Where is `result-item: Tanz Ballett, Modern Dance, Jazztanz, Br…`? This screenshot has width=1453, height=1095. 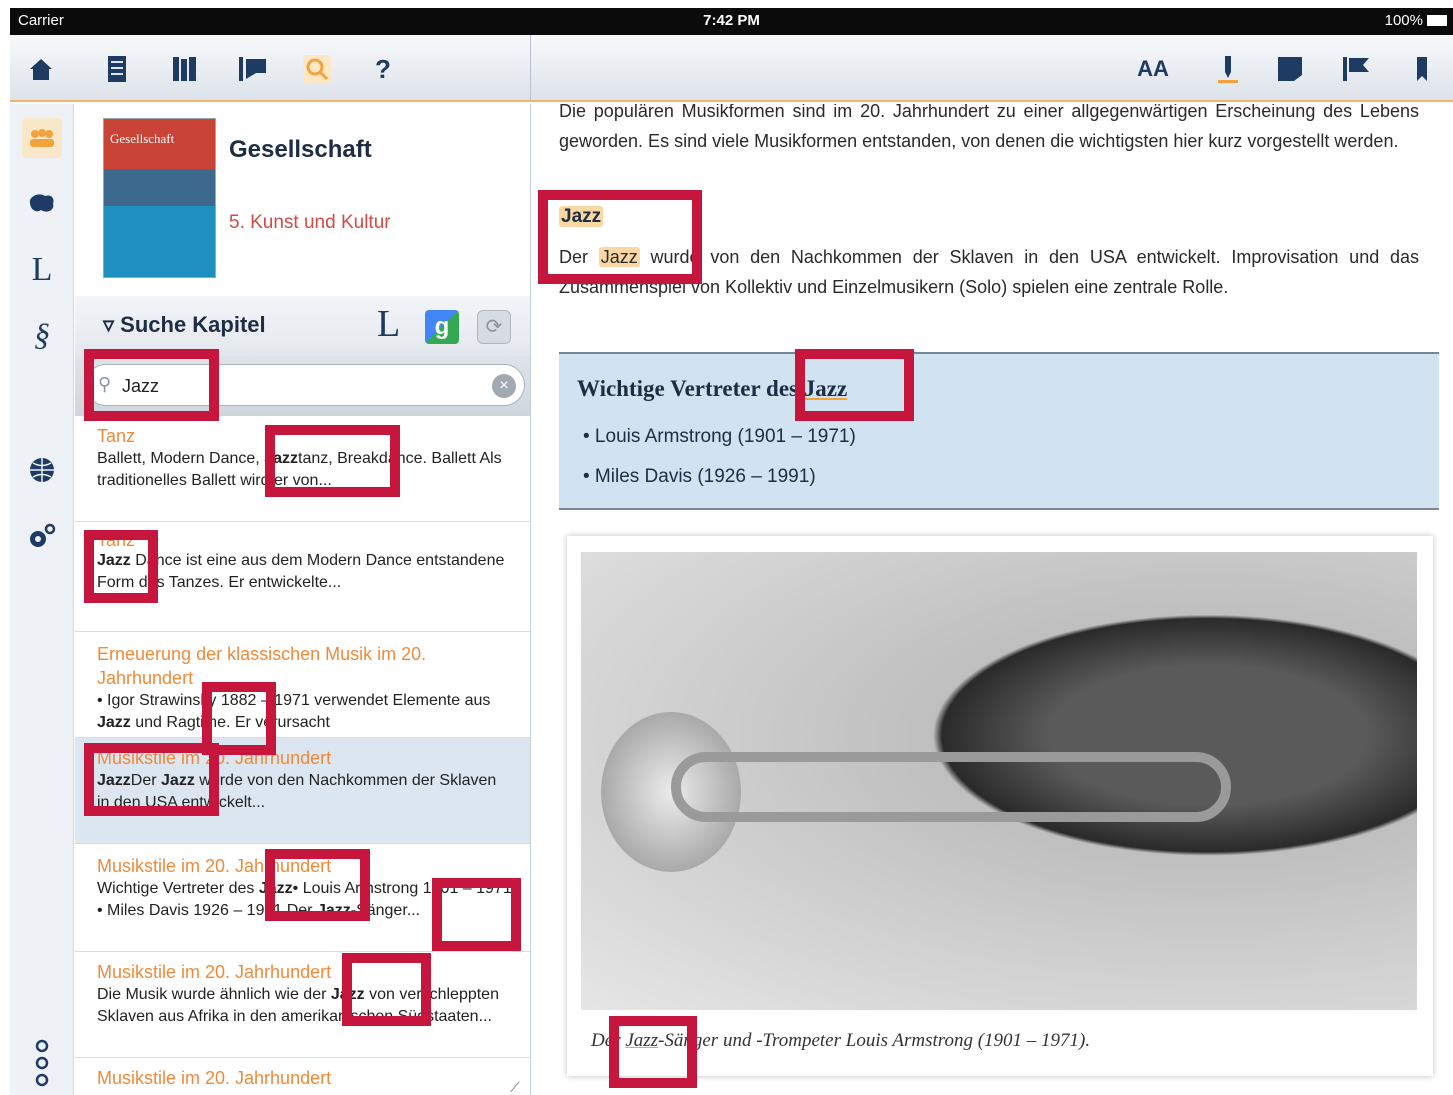 result-item: Tanz Ballett, Modern Dance, Jazztanz, Br… is located at coordinates (302, 469).